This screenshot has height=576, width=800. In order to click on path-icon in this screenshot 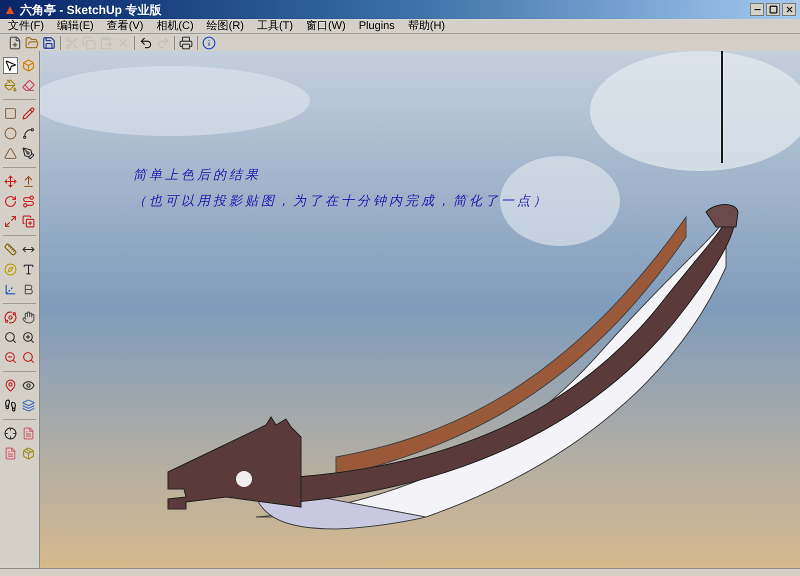, I will do `click(28, 201)`.